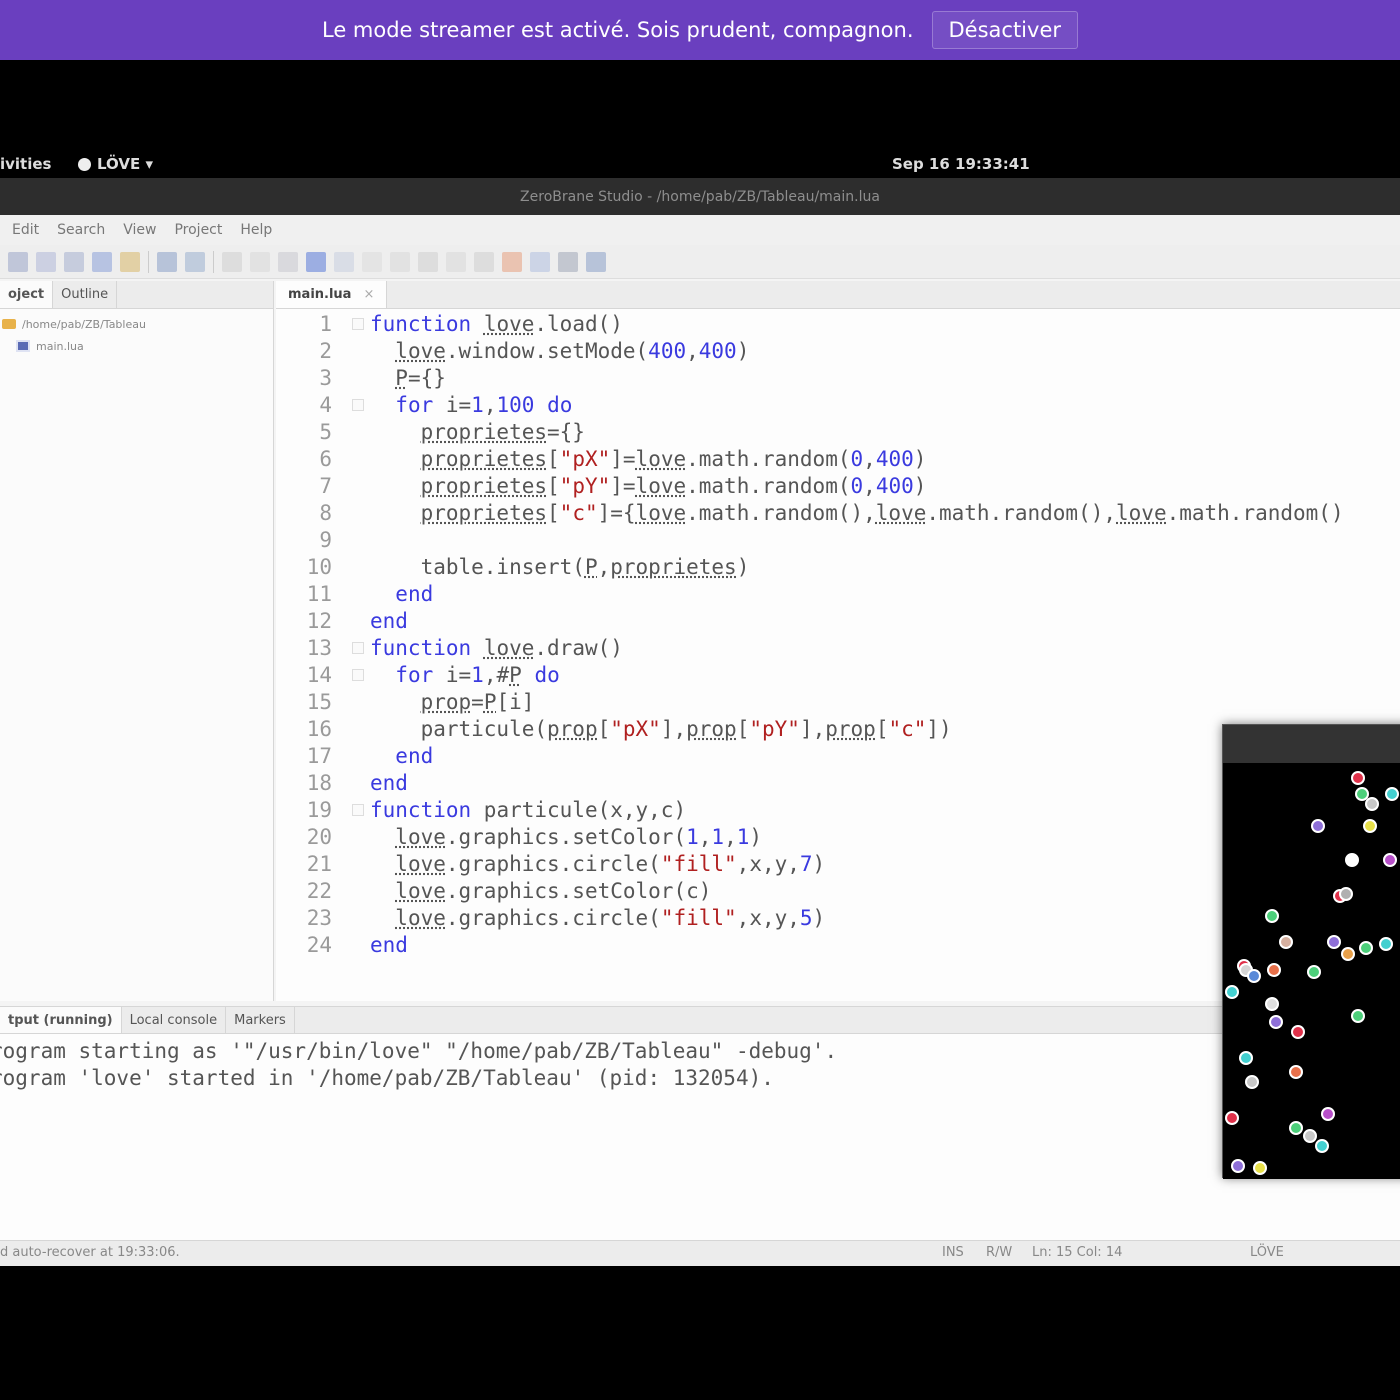 This screenshot has width=1400, height=1400. Describe the element at coordinates (25, 164) in the screenshot. I see `activities-button: ivities` at that location.